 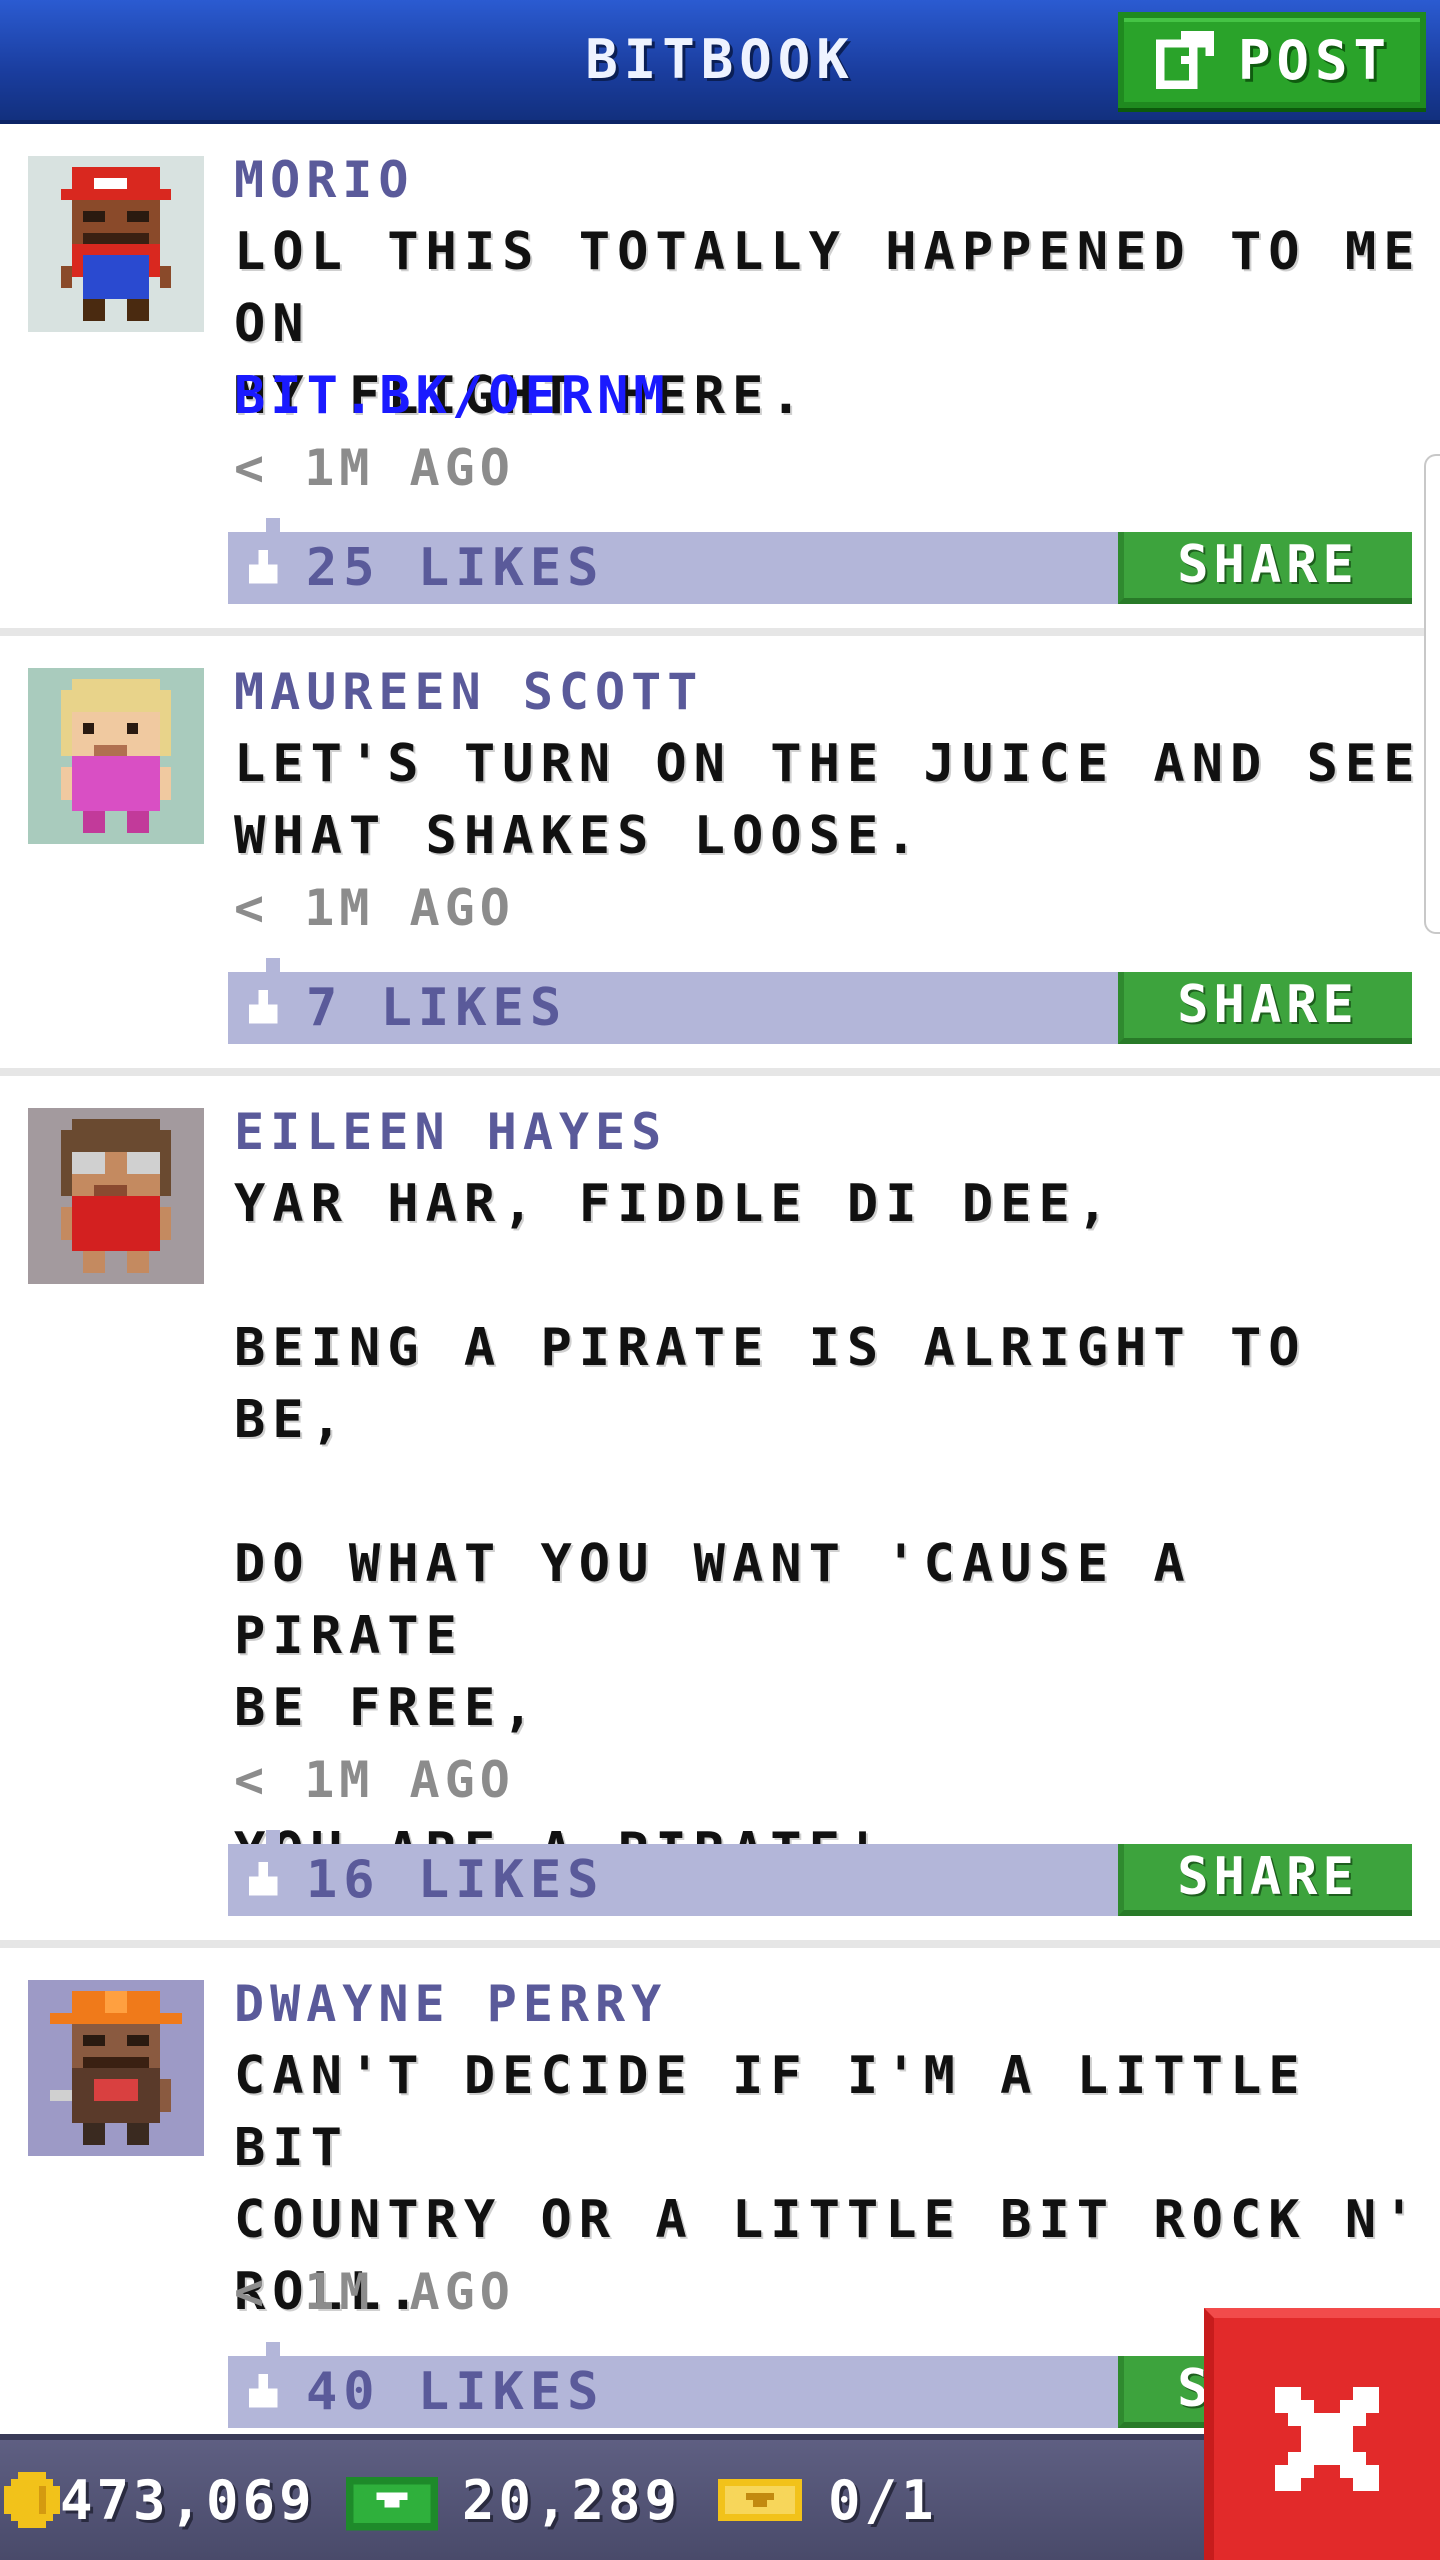 I want to click on post-link: BIT.BK/OERNM, so click(x=452, y=396).